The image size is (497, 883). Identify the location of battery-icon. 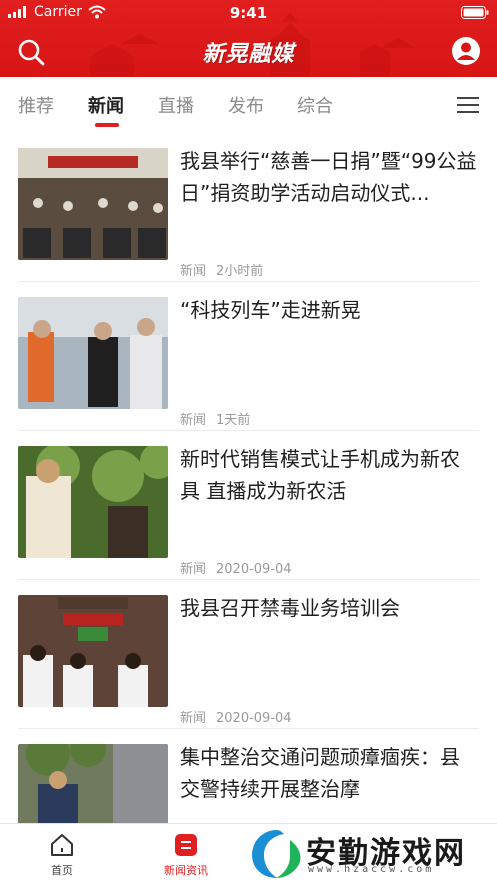
(475, 12).